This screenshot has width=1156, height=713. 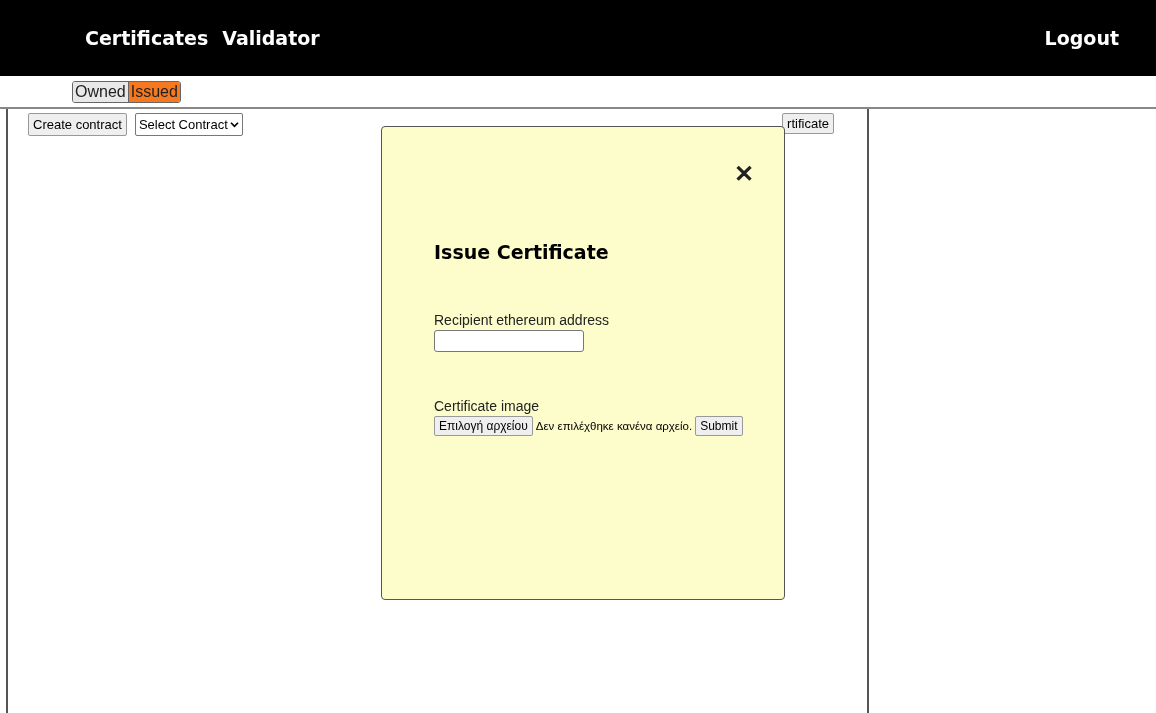 I want to click on issue-certificate-button: rtificate, so click(x=808, y=123).